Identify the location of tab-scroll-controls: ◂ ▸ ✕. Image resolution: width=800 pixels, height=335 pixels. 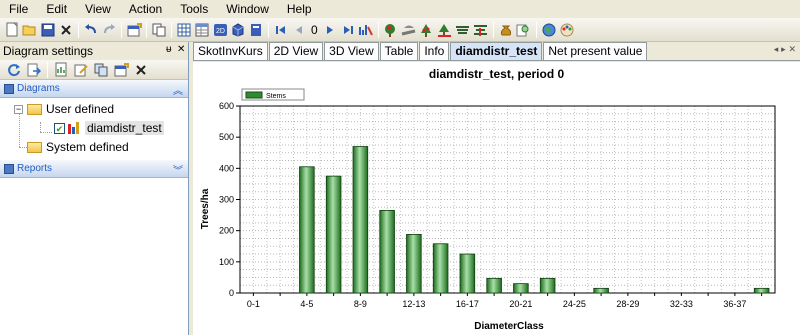
(785, 50).